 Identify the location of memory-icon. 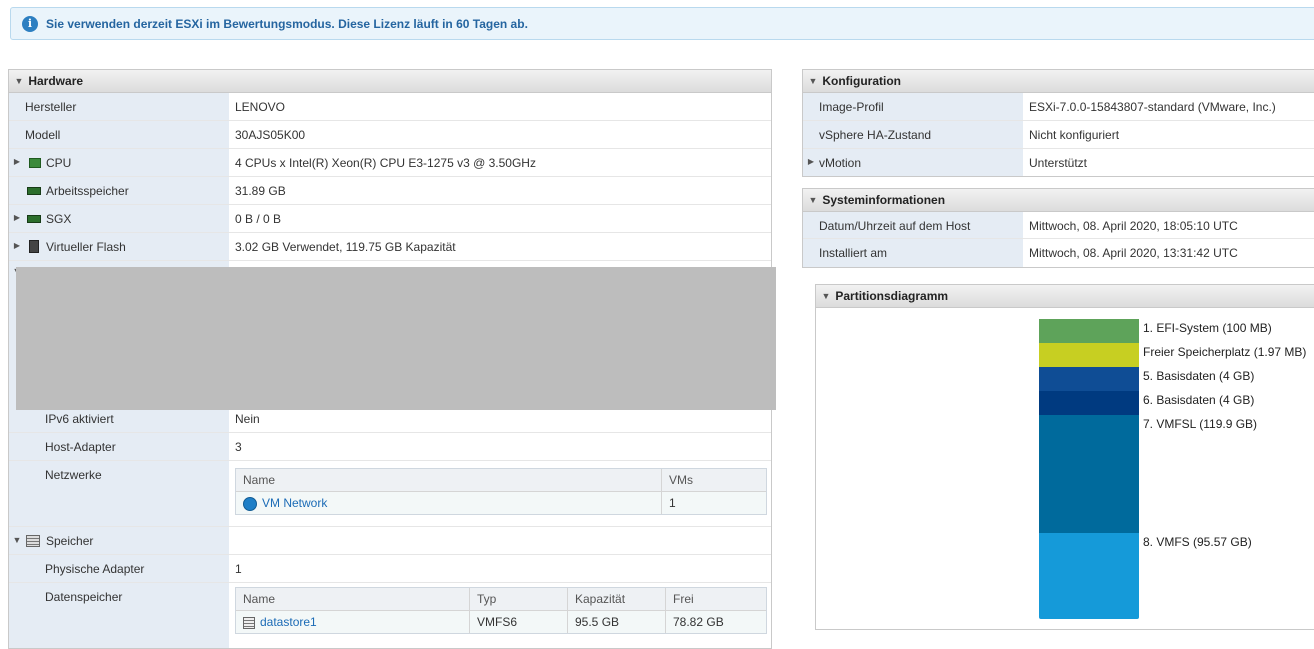
(34, 191).